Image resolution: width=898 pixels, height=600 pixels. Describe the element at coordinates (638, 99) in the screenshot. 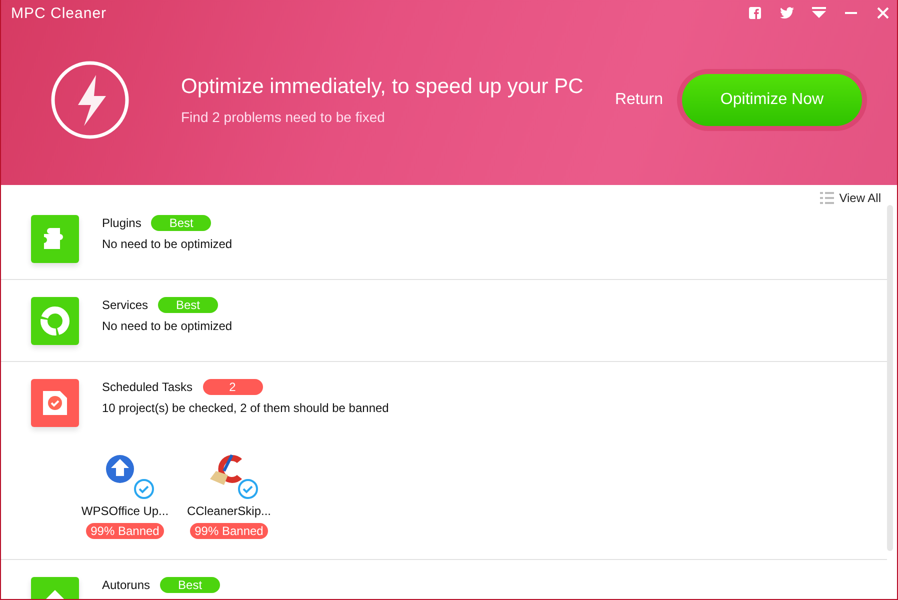

I see `return-link: Return` at that location.